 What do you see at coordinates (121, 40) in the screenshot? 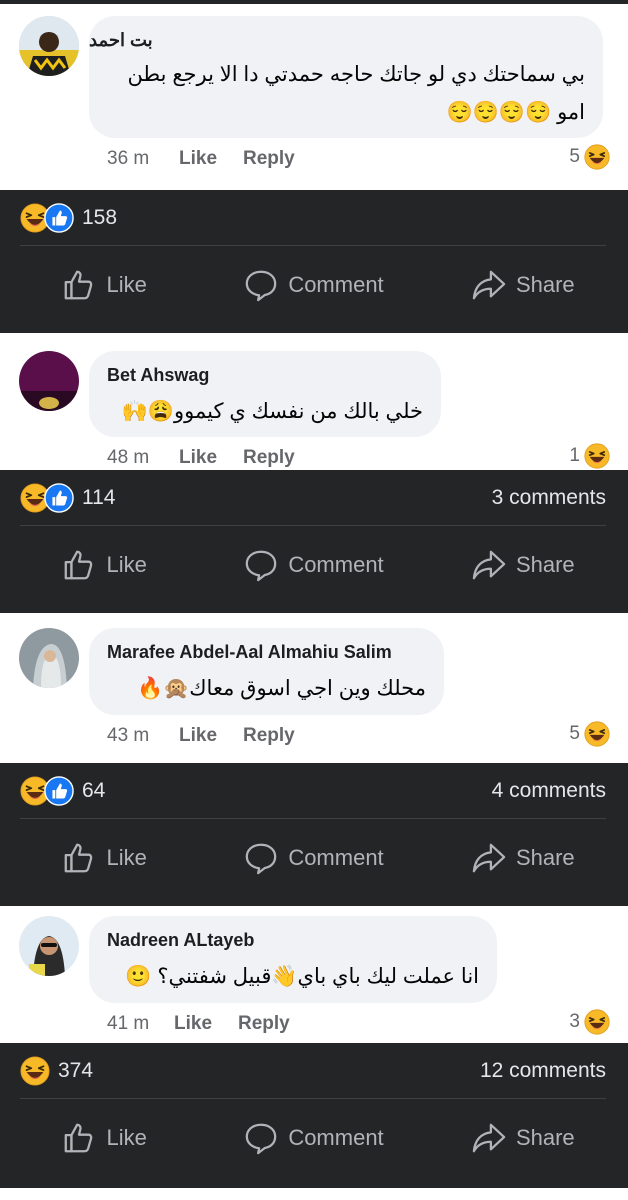
I see `comment-author: بت احمد` at bounding box center [121, 40].